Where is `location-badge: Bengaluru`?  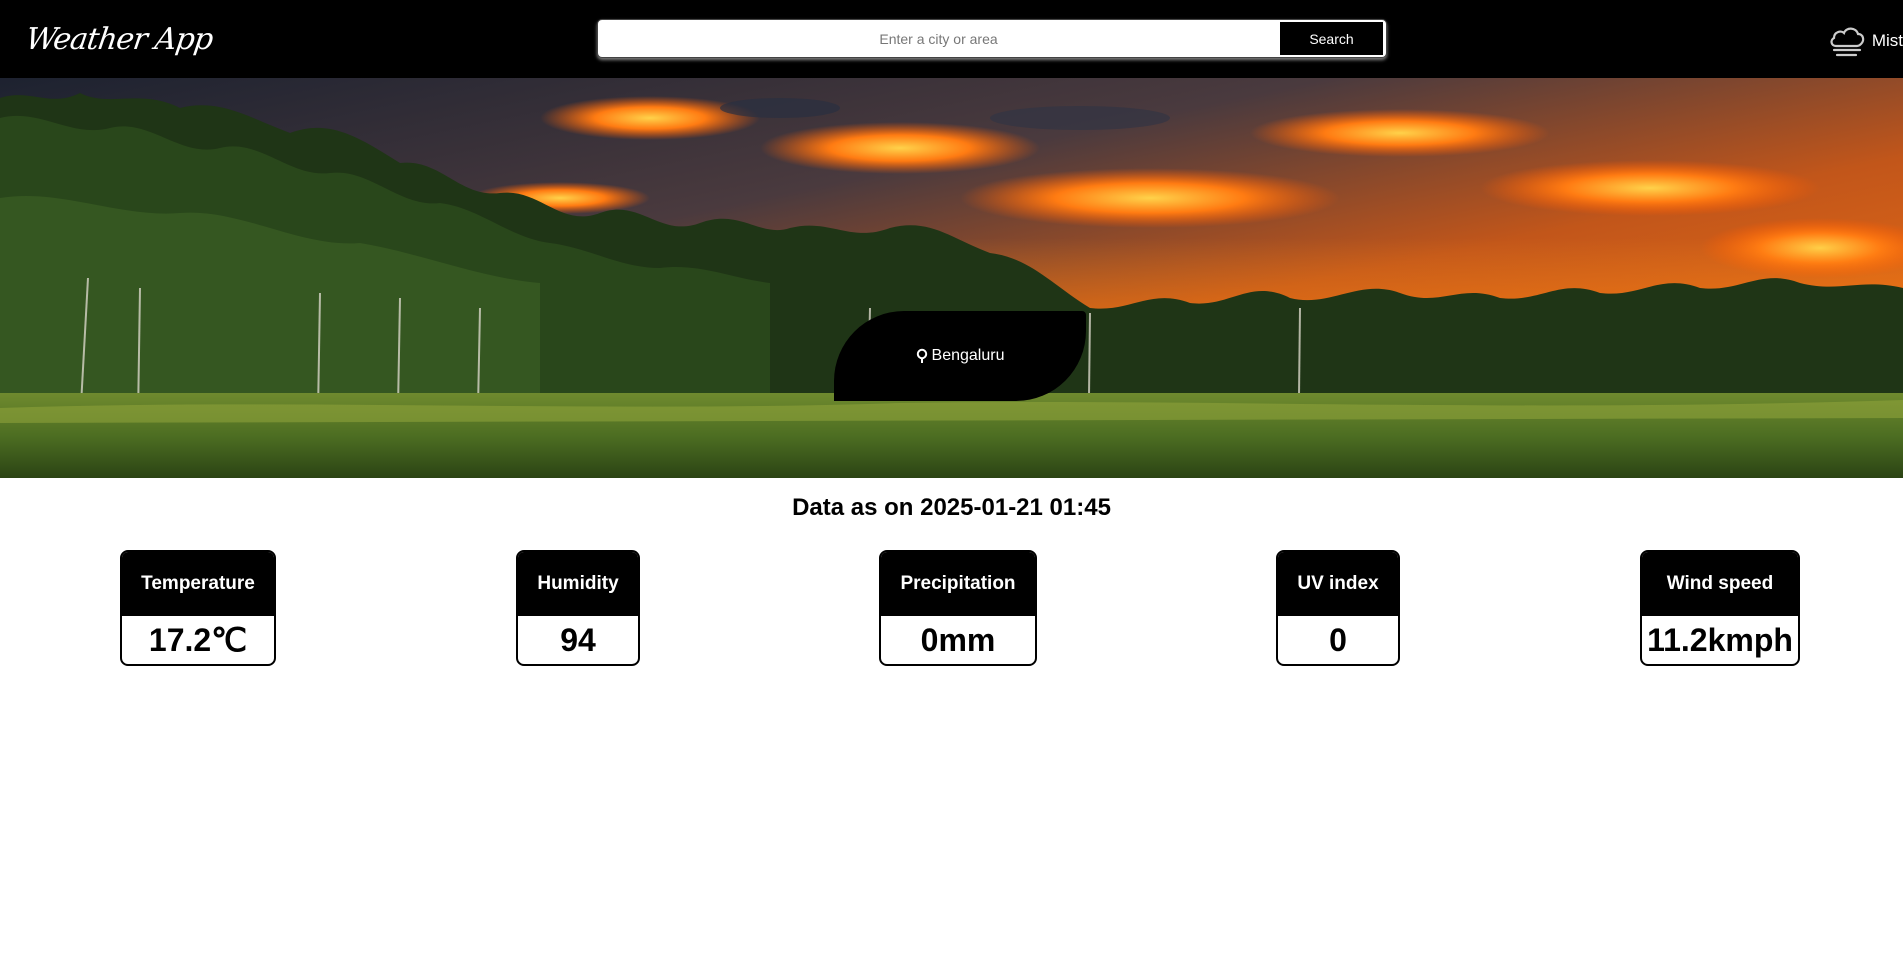
location-badge: Bengaluru is located at coordinates (960, 356).